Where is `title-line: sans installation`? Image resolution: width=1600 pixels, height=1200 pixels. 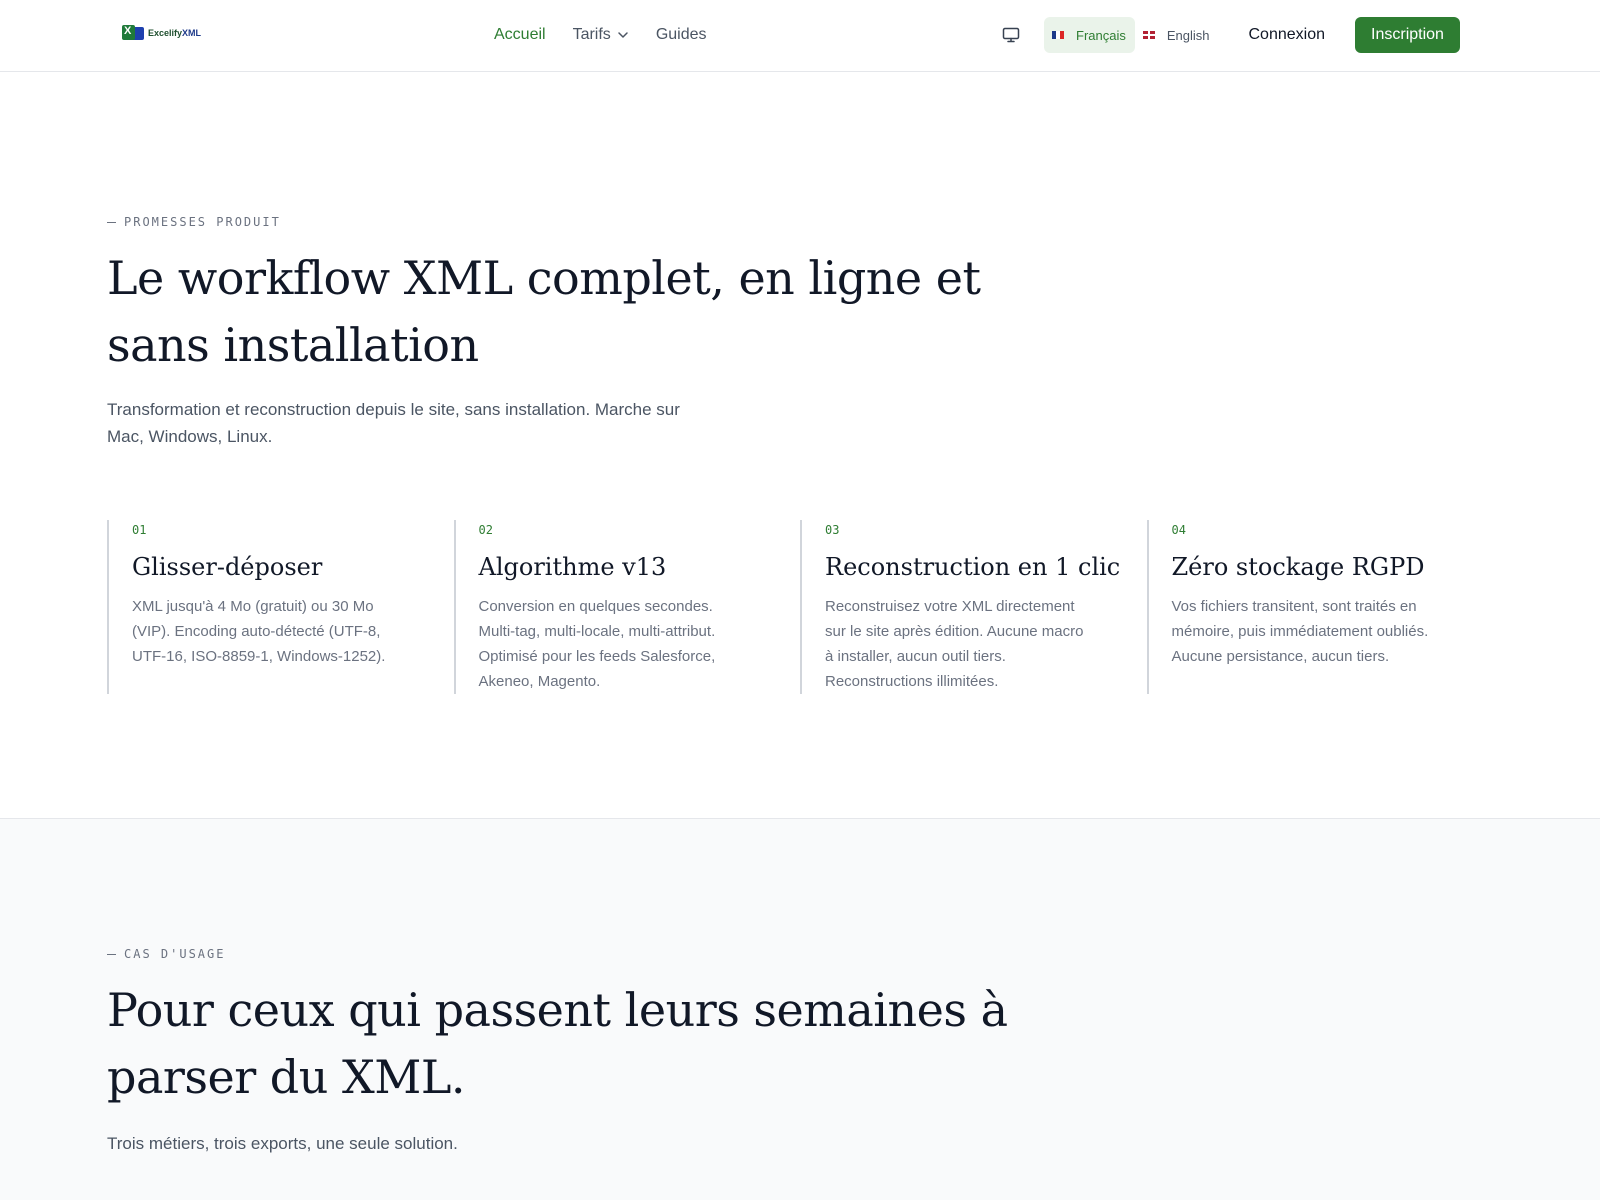 title-line: sans installation is located at coordinates (293, 345).